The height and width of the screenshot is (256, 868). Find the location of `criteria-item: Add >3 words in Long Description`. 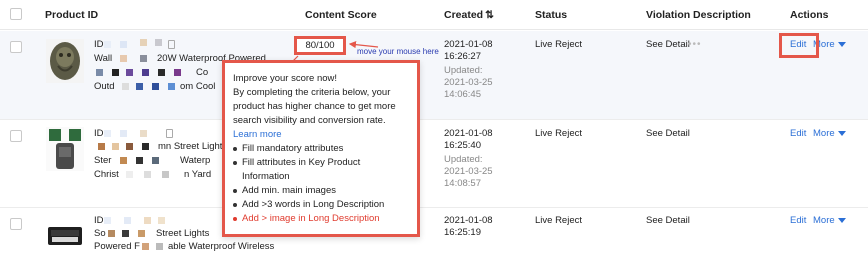

criteria-item: Add >3 words in Long Description is located at coordinates (321, 205).